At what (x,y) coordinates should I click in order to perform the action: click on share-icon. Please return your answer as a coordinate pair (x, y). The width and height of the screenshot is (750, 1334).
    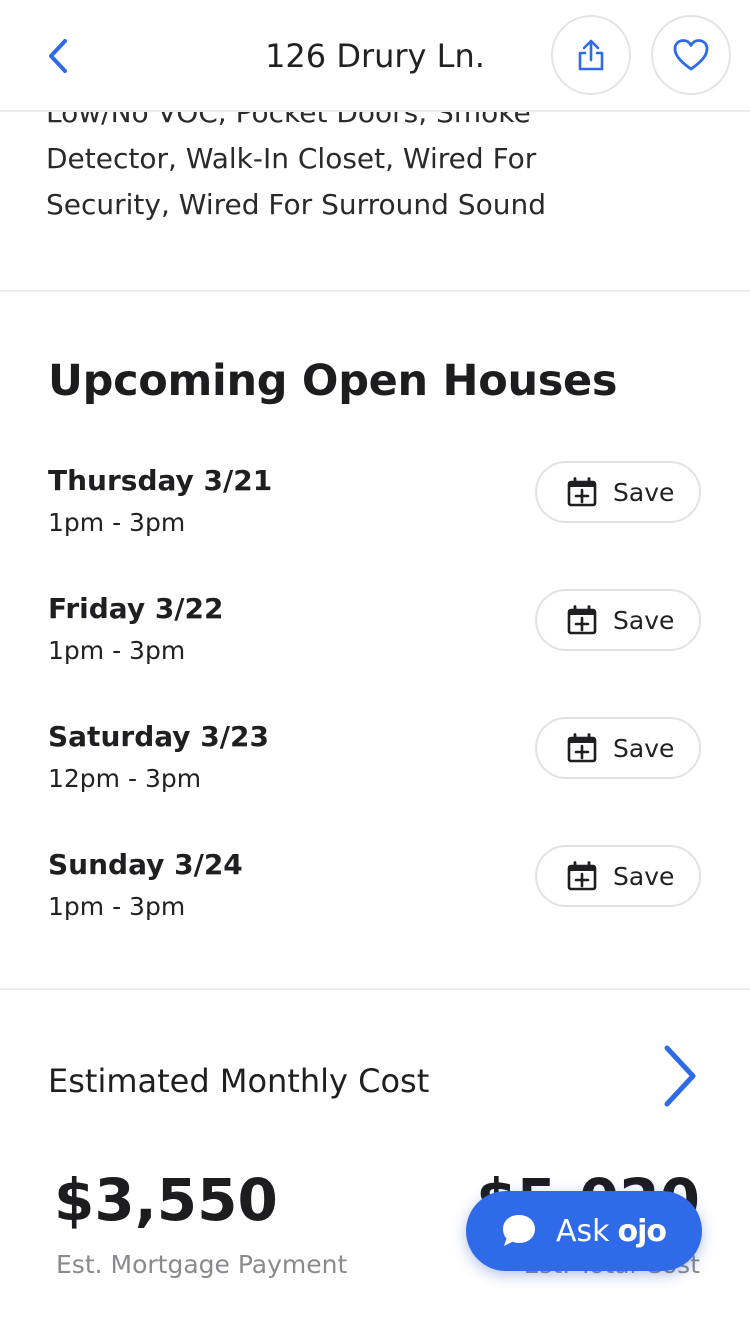
    Looking at the image, I should click on (591, 55).